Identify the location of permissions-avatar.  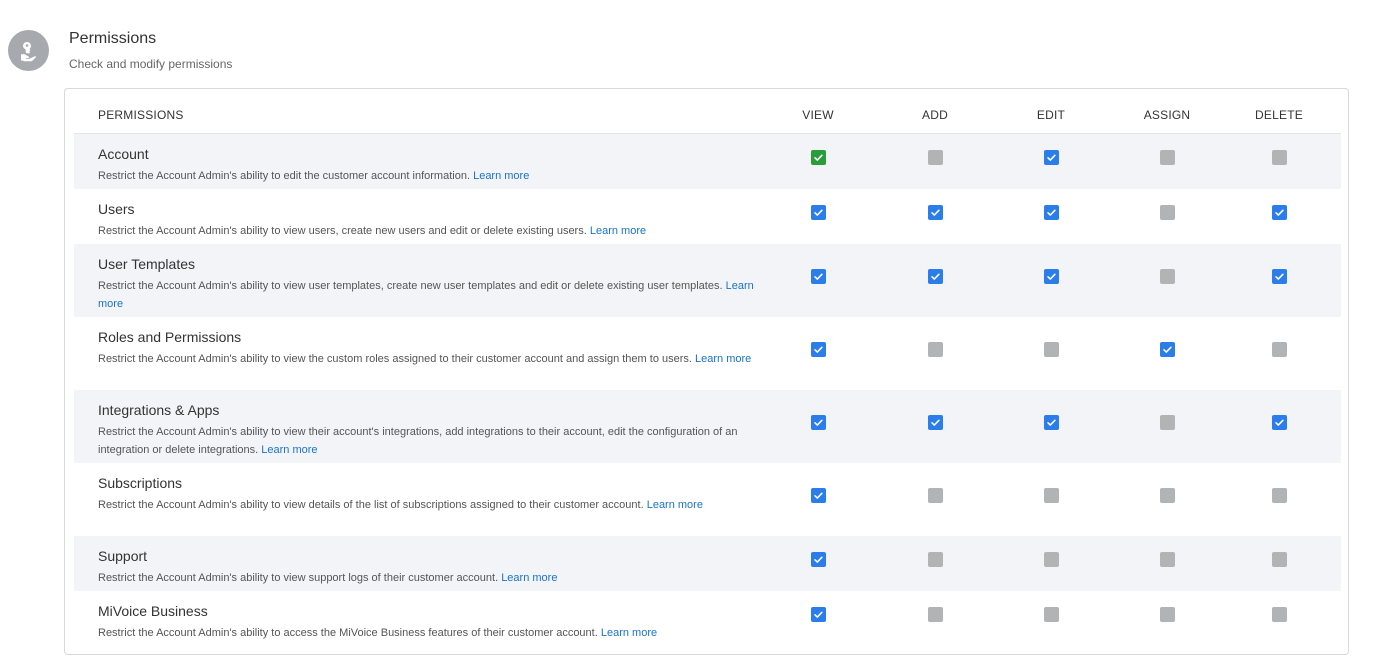
(28, 50).